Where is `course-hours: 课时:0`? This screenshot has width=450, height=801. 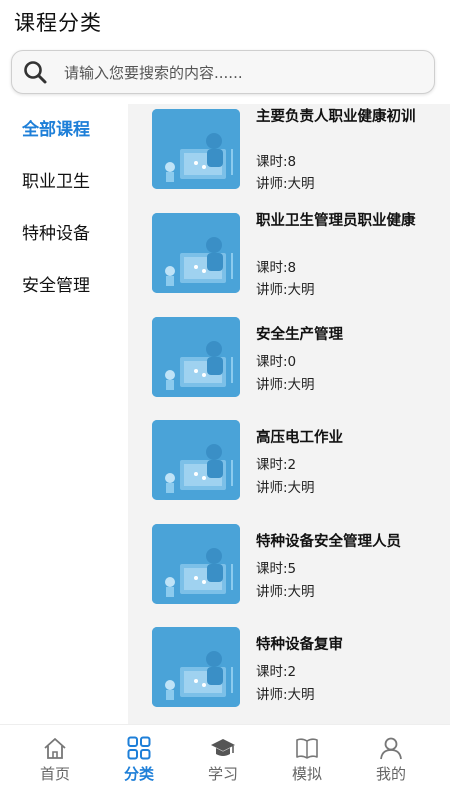
course-hours: 课时:0 is located at coordinates (276, 362).